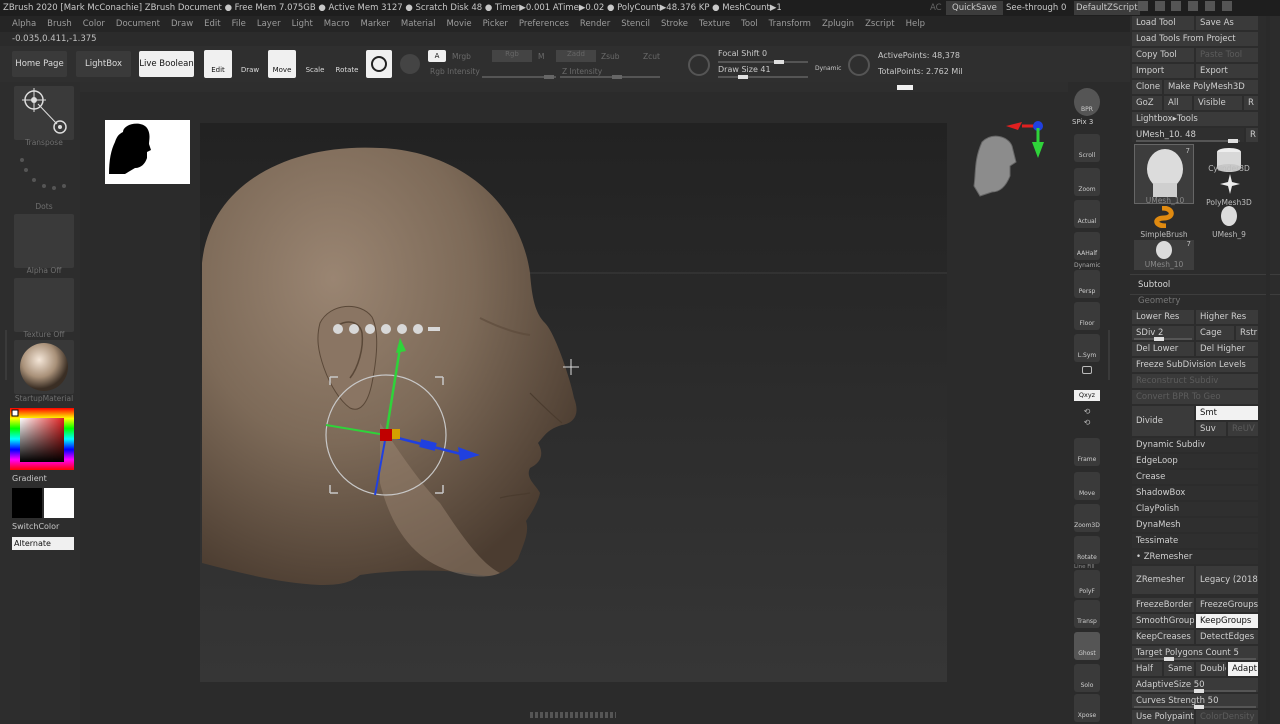 Image resolution: width=1280 pixels, height=724 pixels. What do you see at coordinates (576, 56) in the screenshot?
I see `zadd-button: Zadd` at bounding box center [576, 56].